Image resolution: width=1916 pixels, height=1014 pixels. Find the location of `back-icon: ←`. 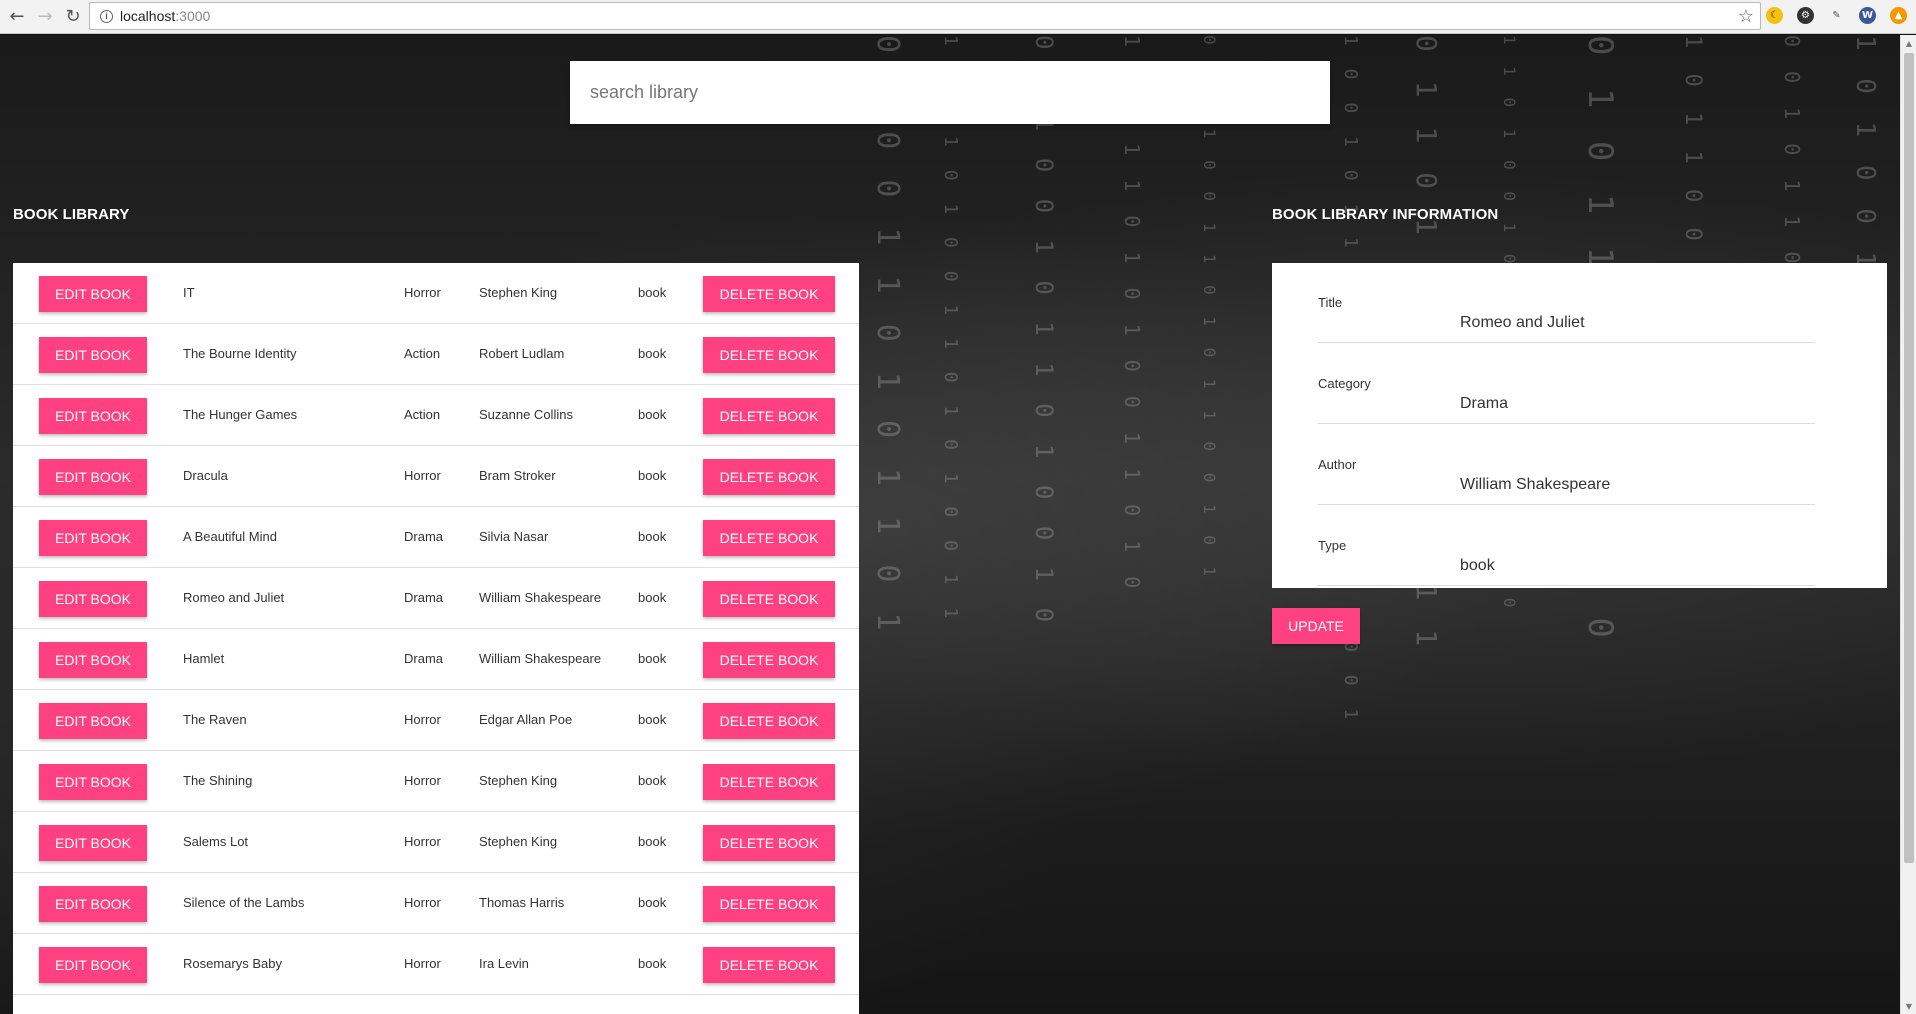

back-icon: ← is located at coordinates (17, 17).